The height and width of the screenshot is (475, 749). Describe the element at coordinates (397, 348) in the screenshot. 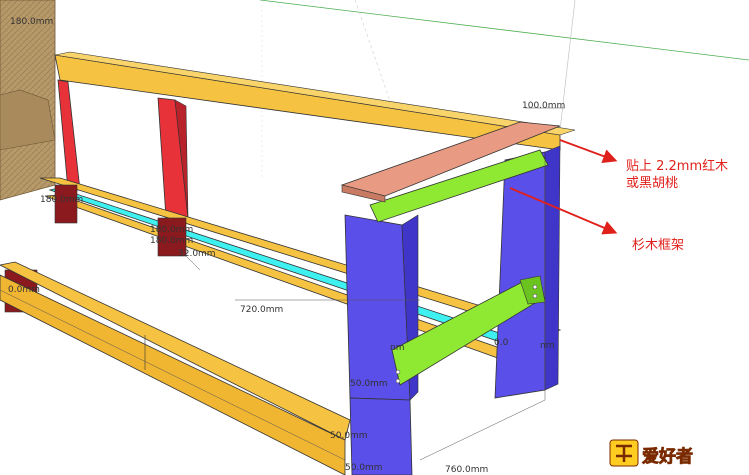

I see `dim-nm-a: nm` at that location.